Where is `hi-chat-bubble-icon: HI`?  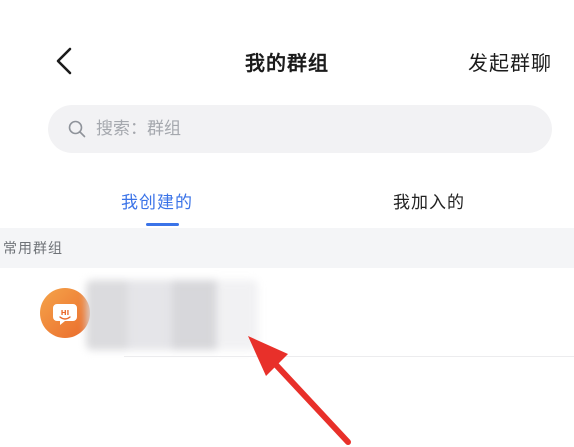 hi-chat-bubble-icon: HI is located at coordinates (65, 314).